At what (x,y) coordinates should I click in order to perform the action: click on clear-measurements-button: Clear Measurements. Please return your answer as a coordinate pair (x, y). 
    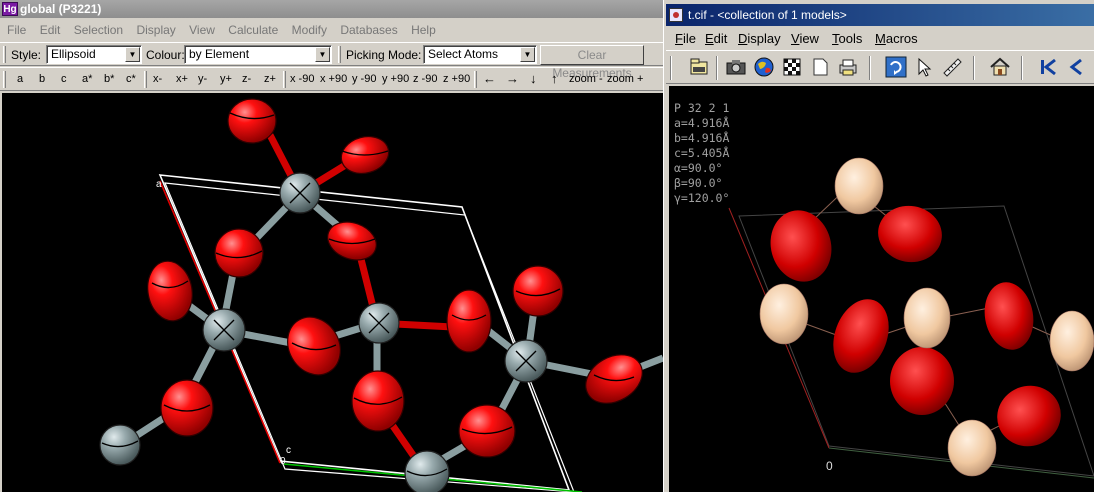
    Looking at the image, I should click on (592, 62).